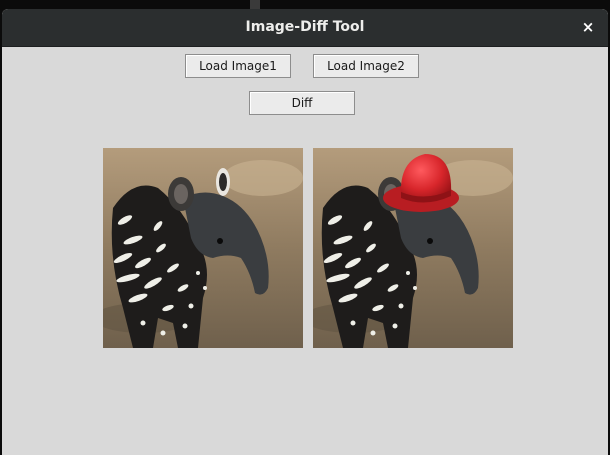  Describe the element at coordinates (238, 66) in the screenshot. I see `load-image1-button: Load Image1` at that location.